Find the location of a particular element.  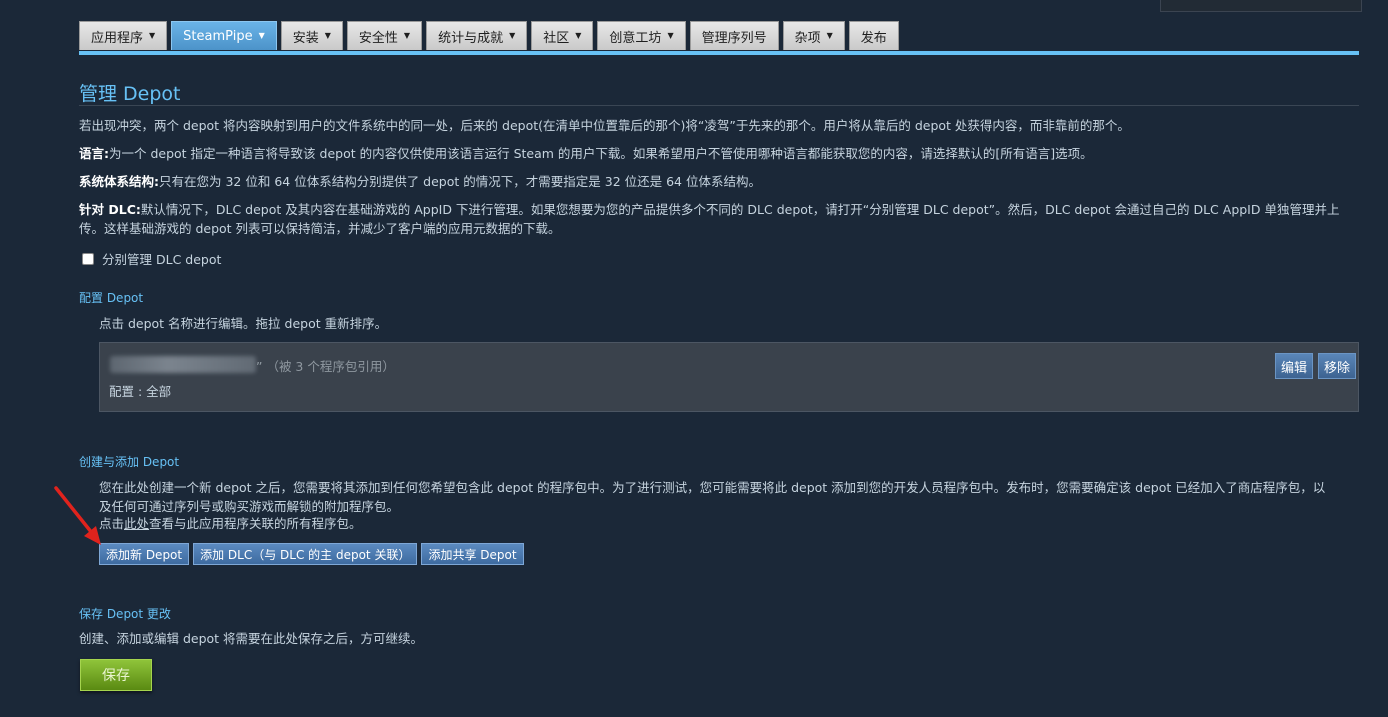

tab-6: 创意工坊 ▼ is located at coordinates (641, 35).